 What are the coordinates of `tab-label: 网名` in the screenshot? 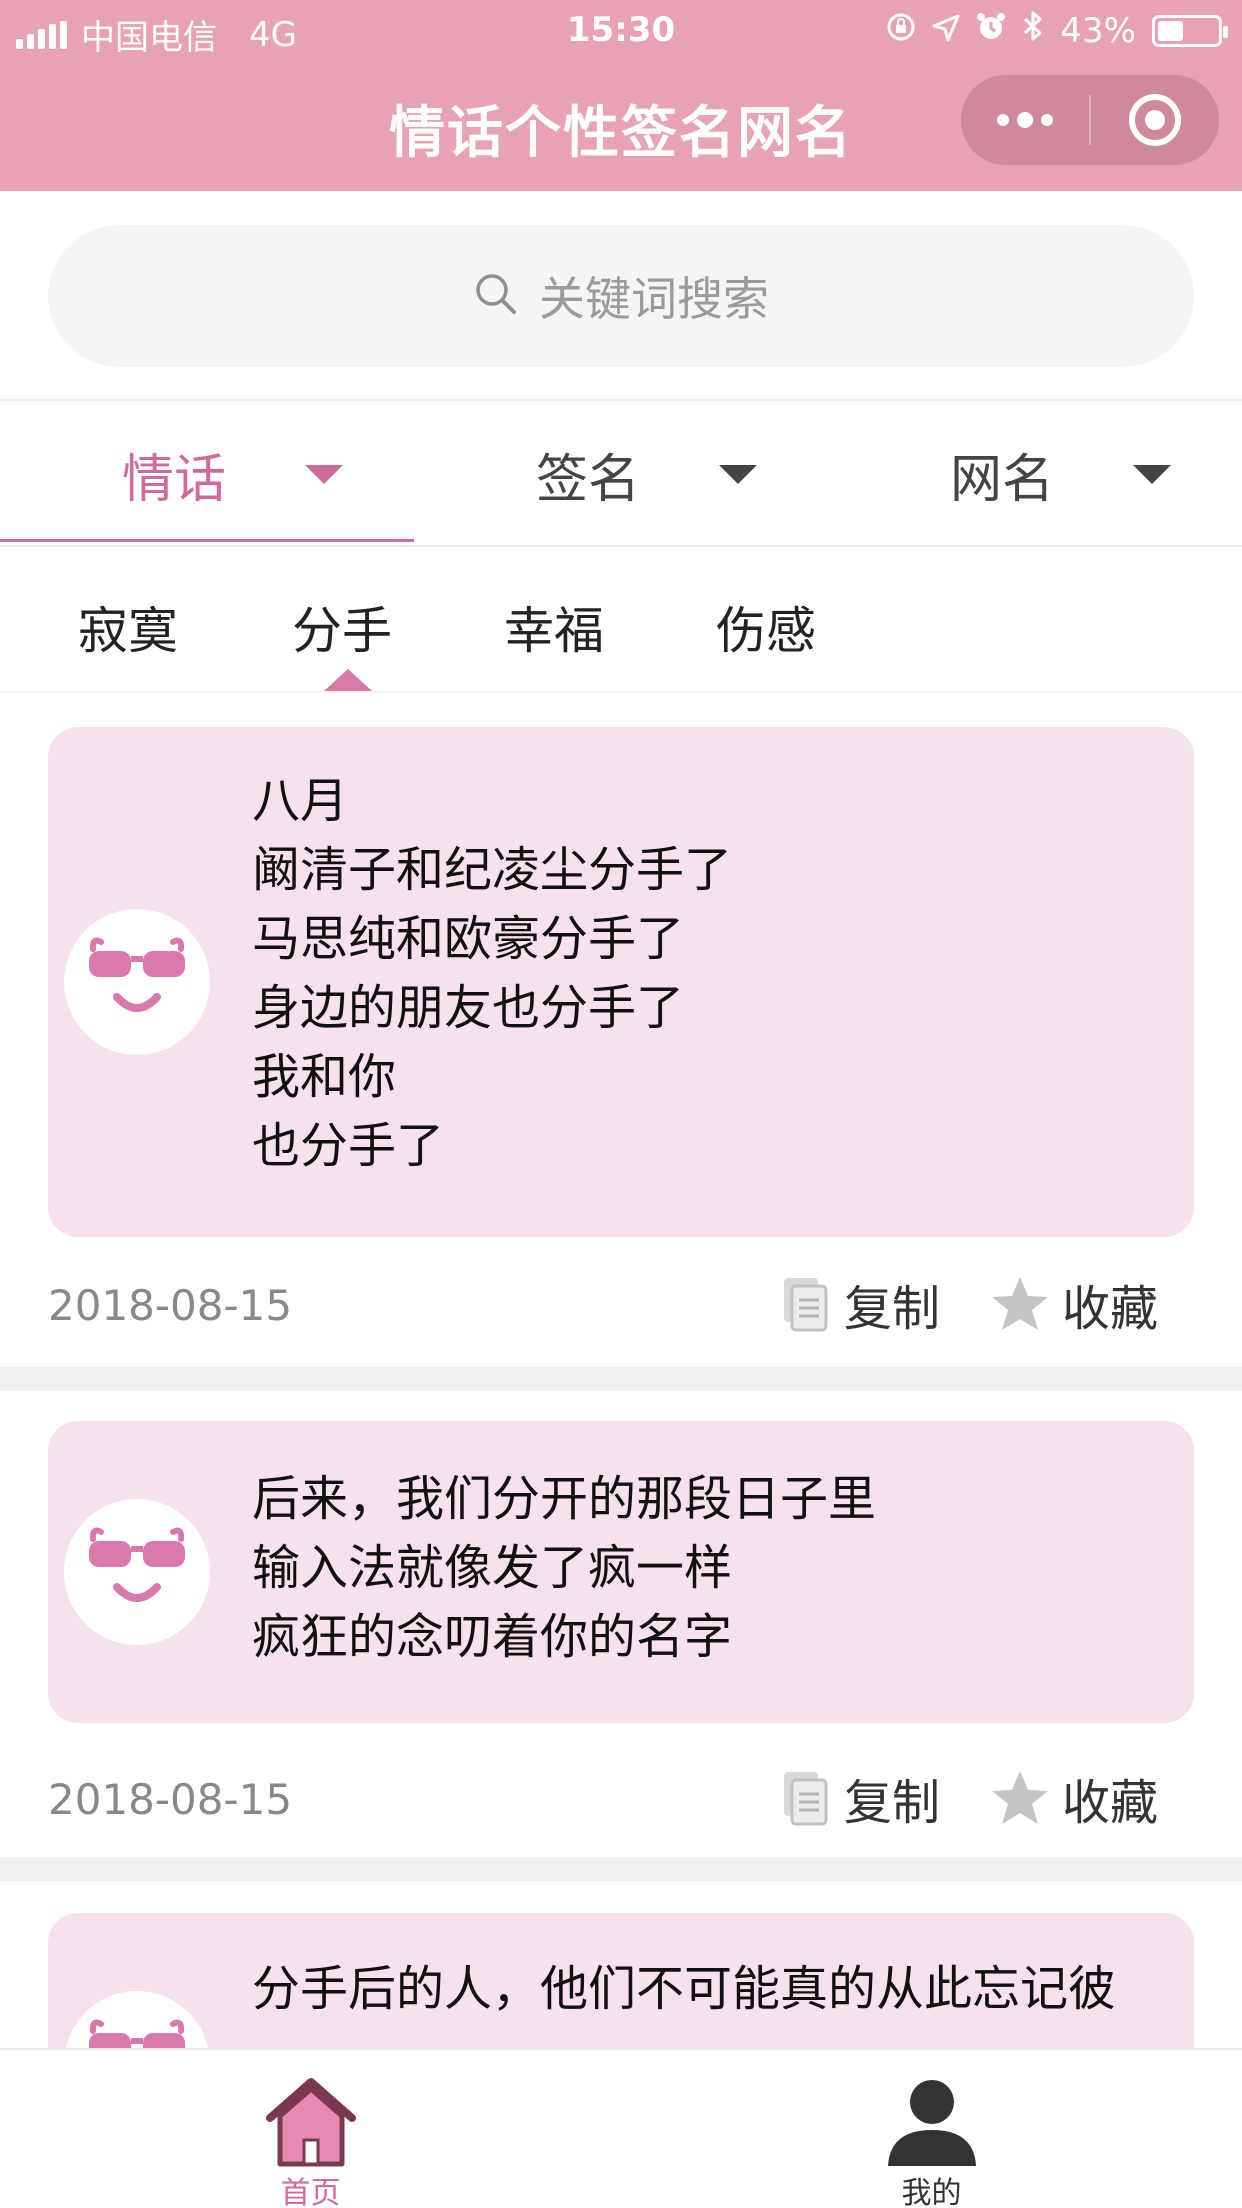 It's located at (1002, 479).